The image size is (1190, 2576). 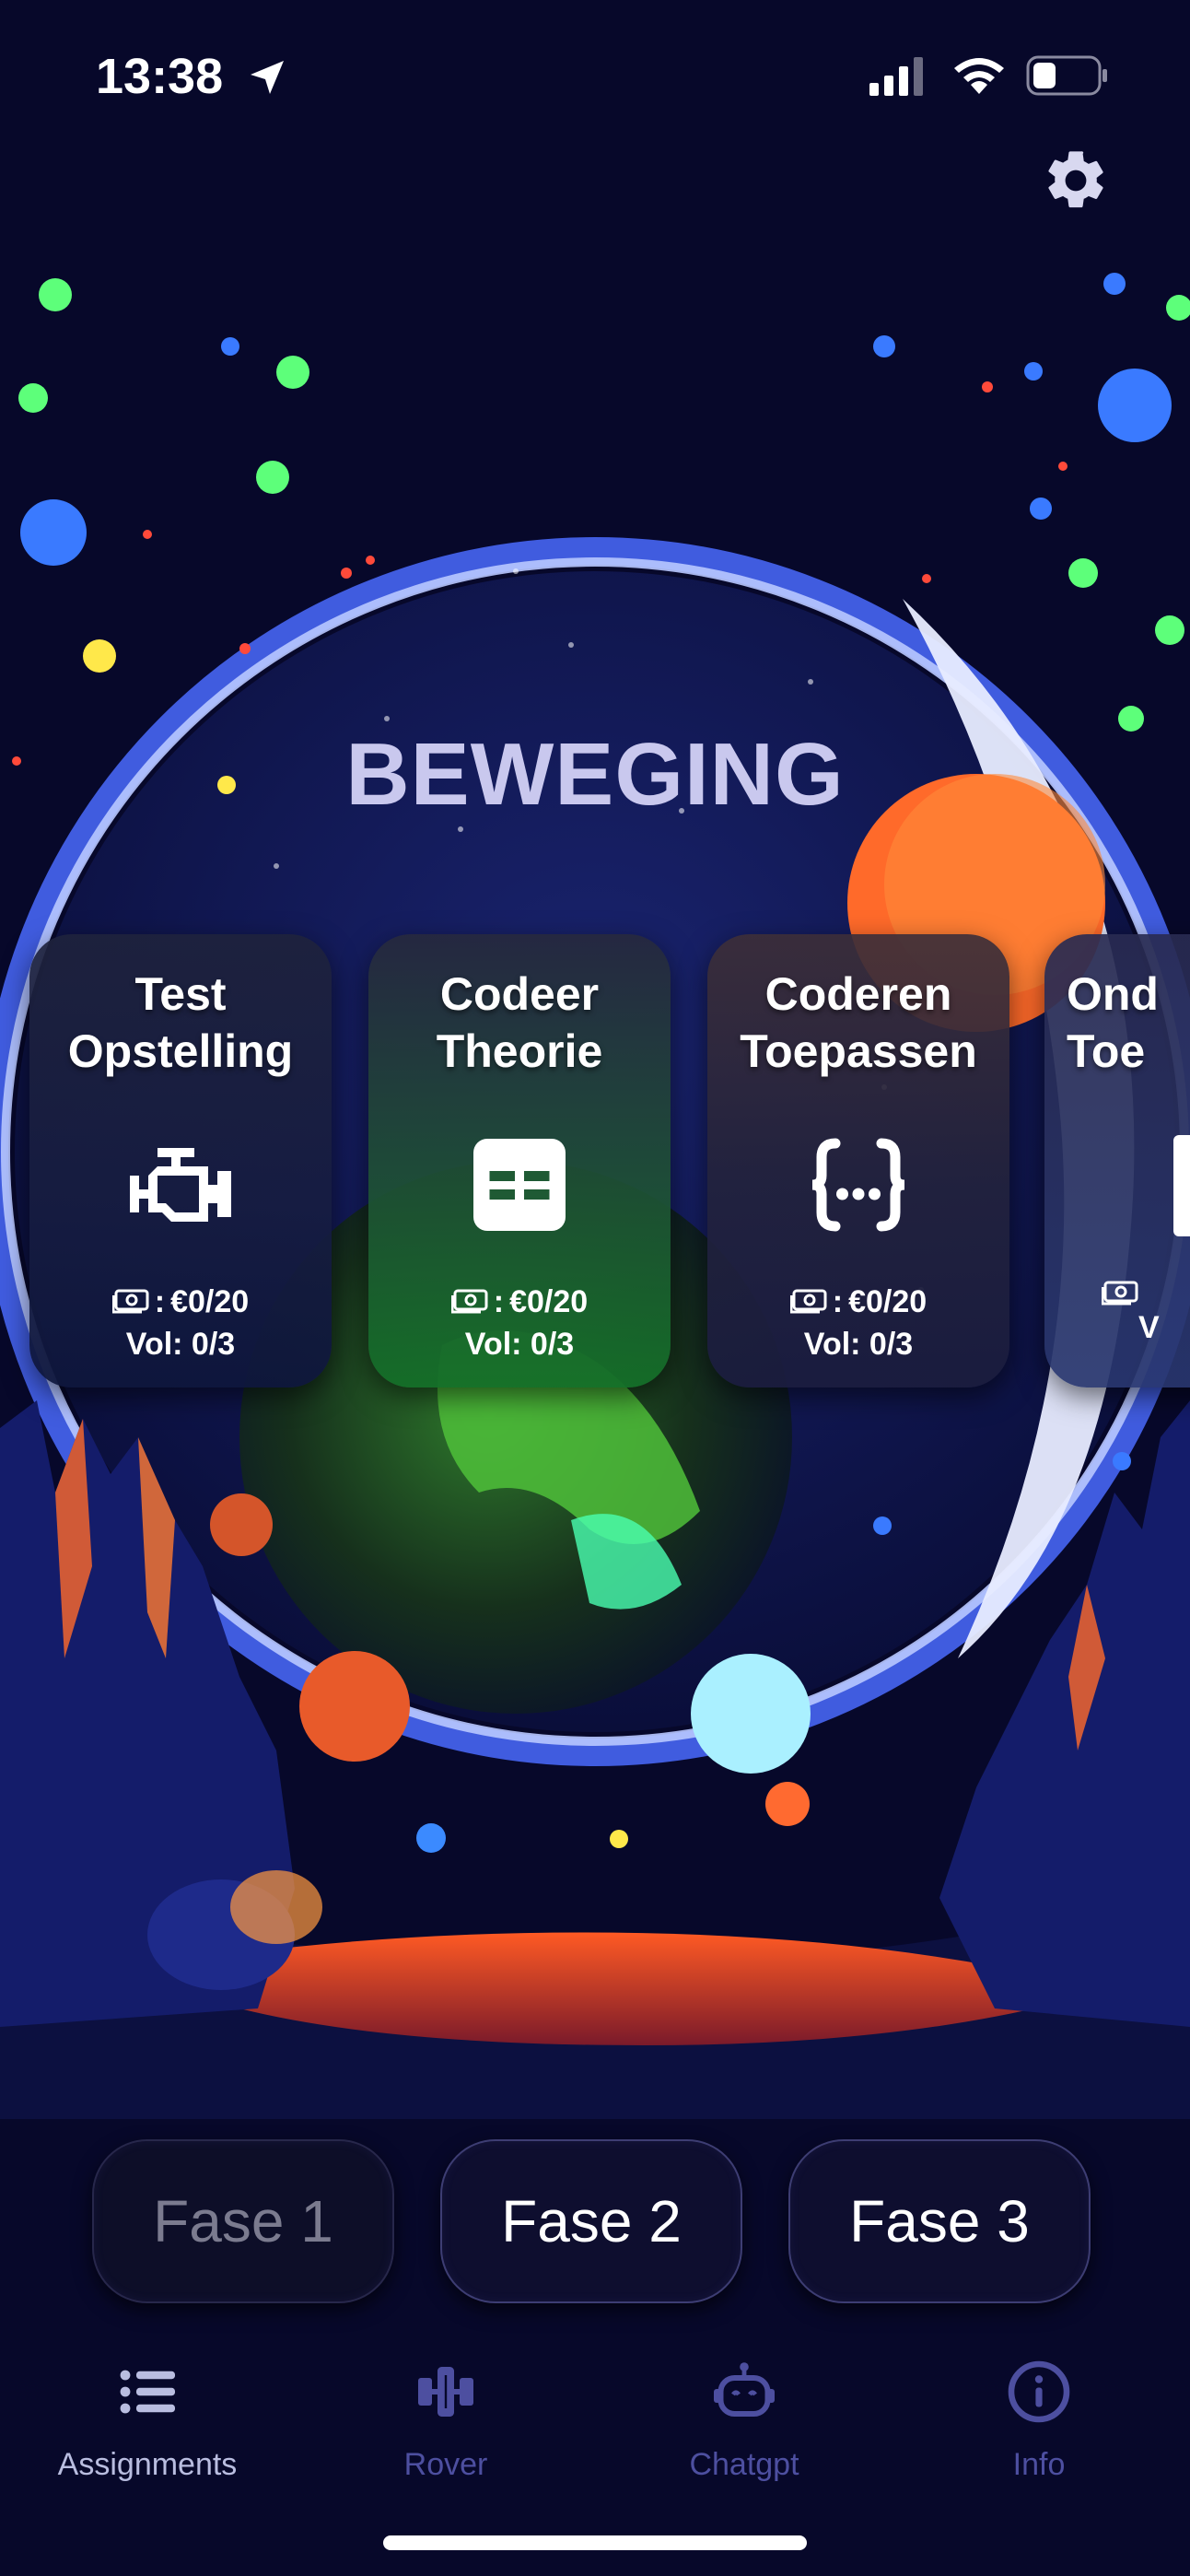 I want to click on card-title: Codeer Theorie, so click(x=519, y=1023).